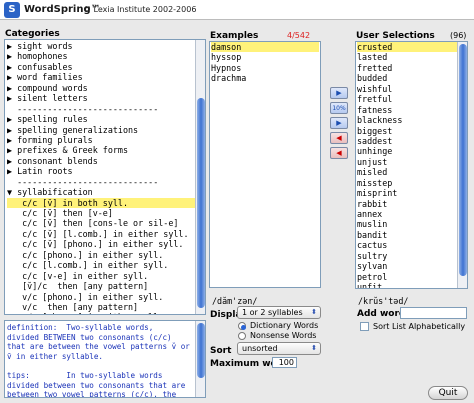  What do you see at coordinates (407, 285) in the screenshot?
I see `selection-word: unfit` at bounding box center [407, 285].